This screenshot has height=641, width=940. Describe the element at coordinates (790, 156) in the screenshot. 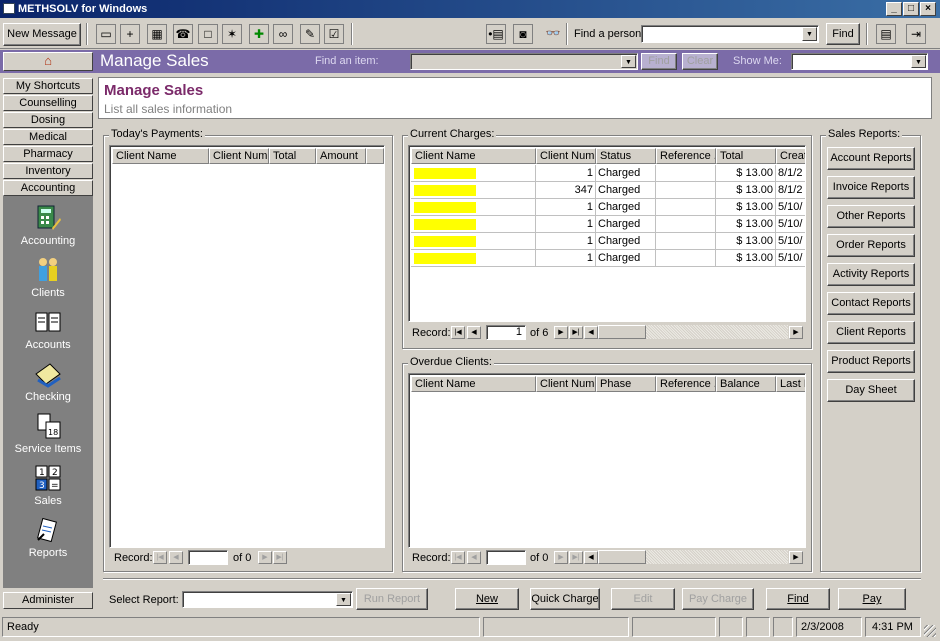

I see `column-header: Creat` at that location.